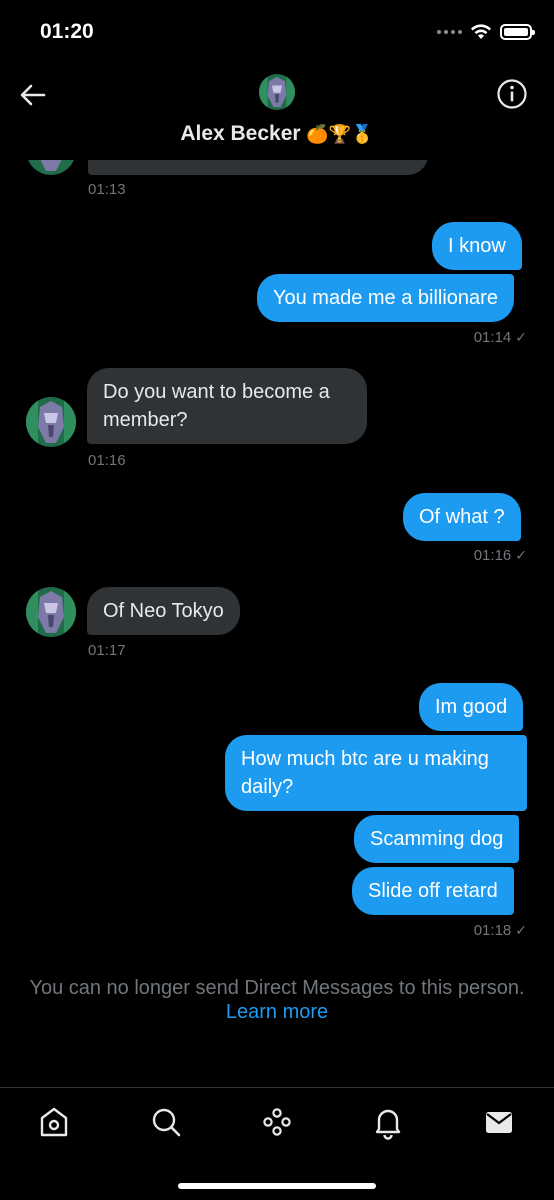  I want to click on message-timestamp: 01:14 ✓, so click(500, 337).